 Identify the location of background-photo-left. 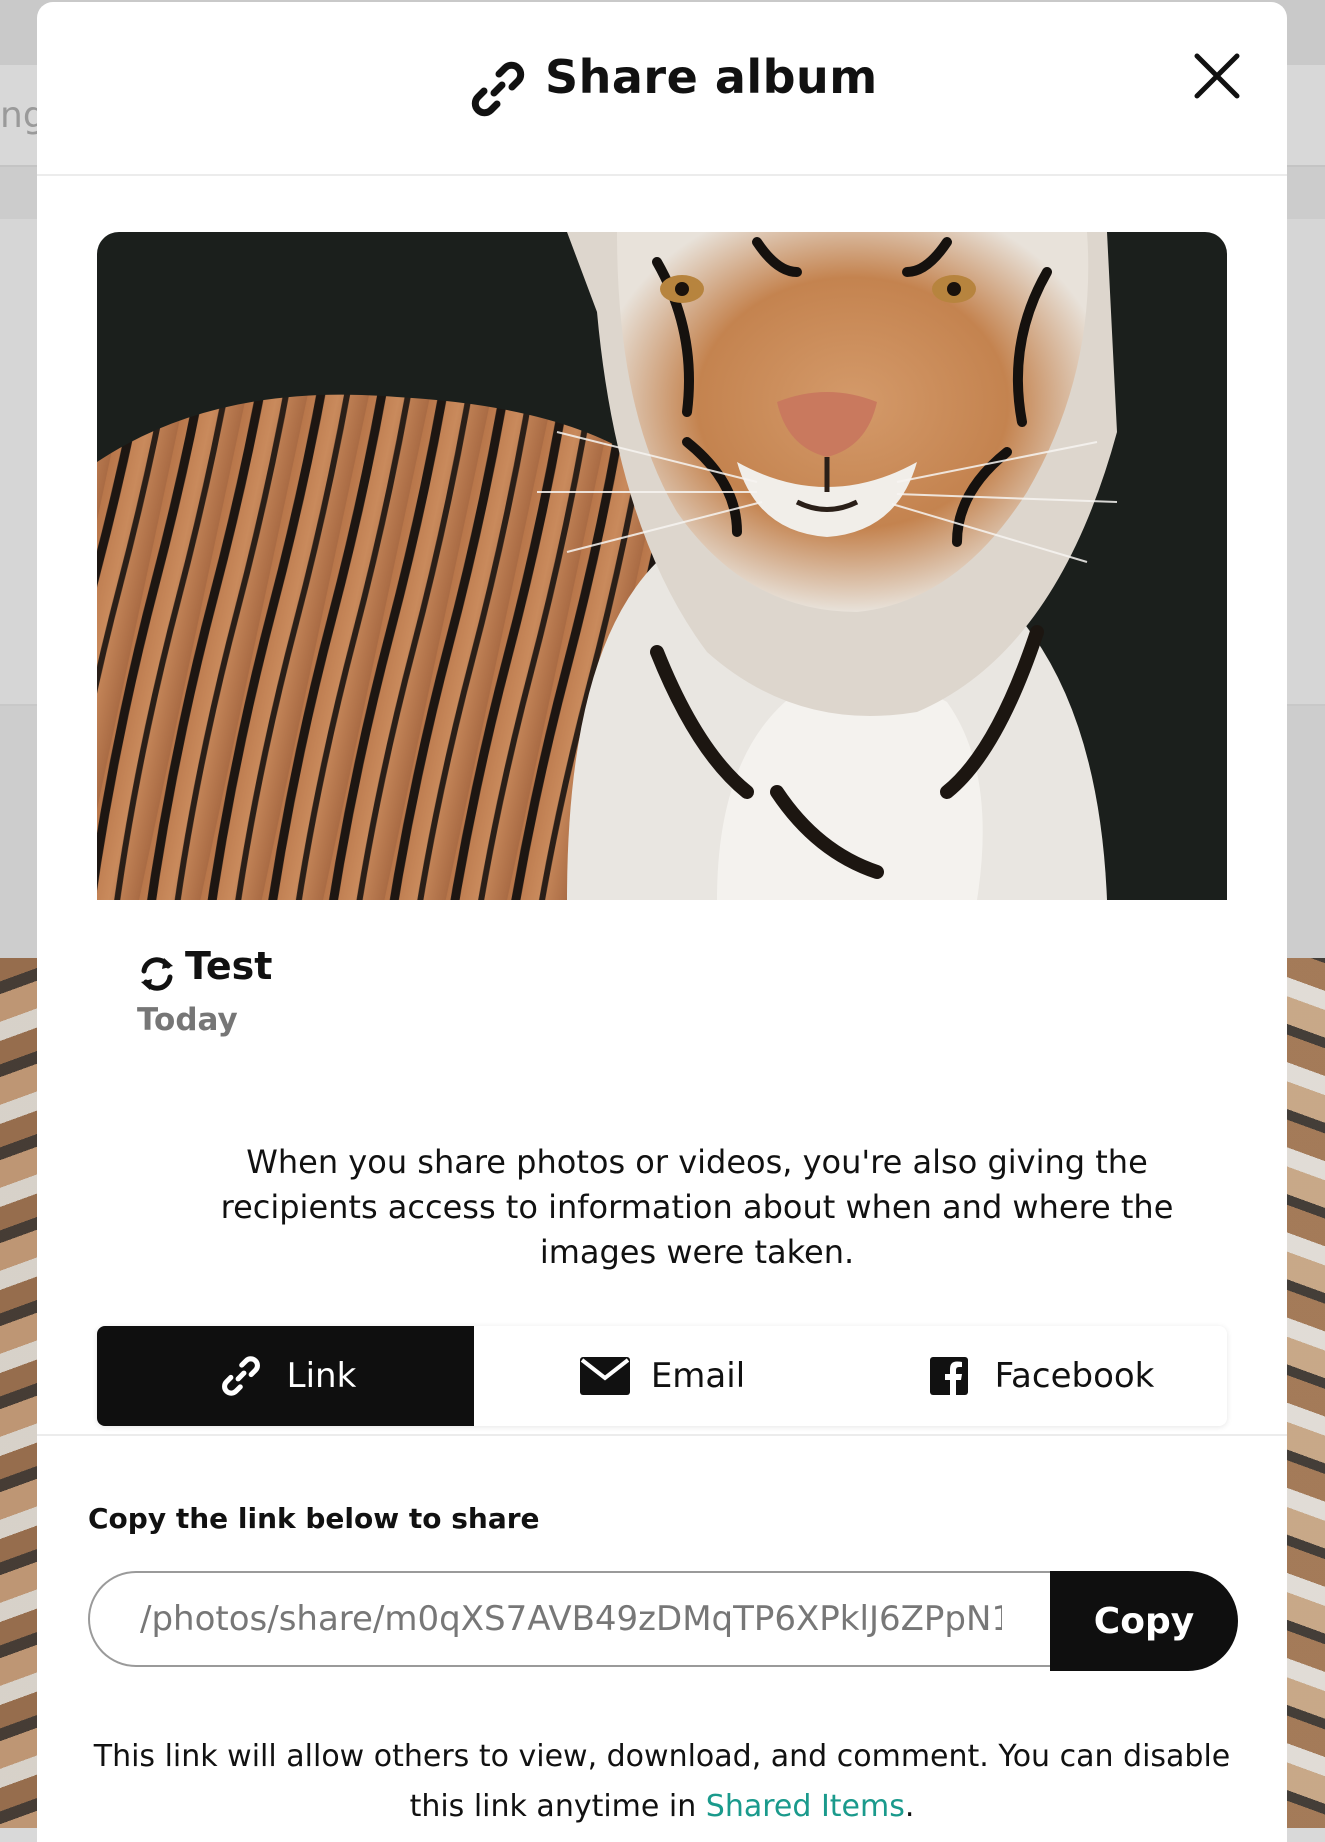
(20, 1393).